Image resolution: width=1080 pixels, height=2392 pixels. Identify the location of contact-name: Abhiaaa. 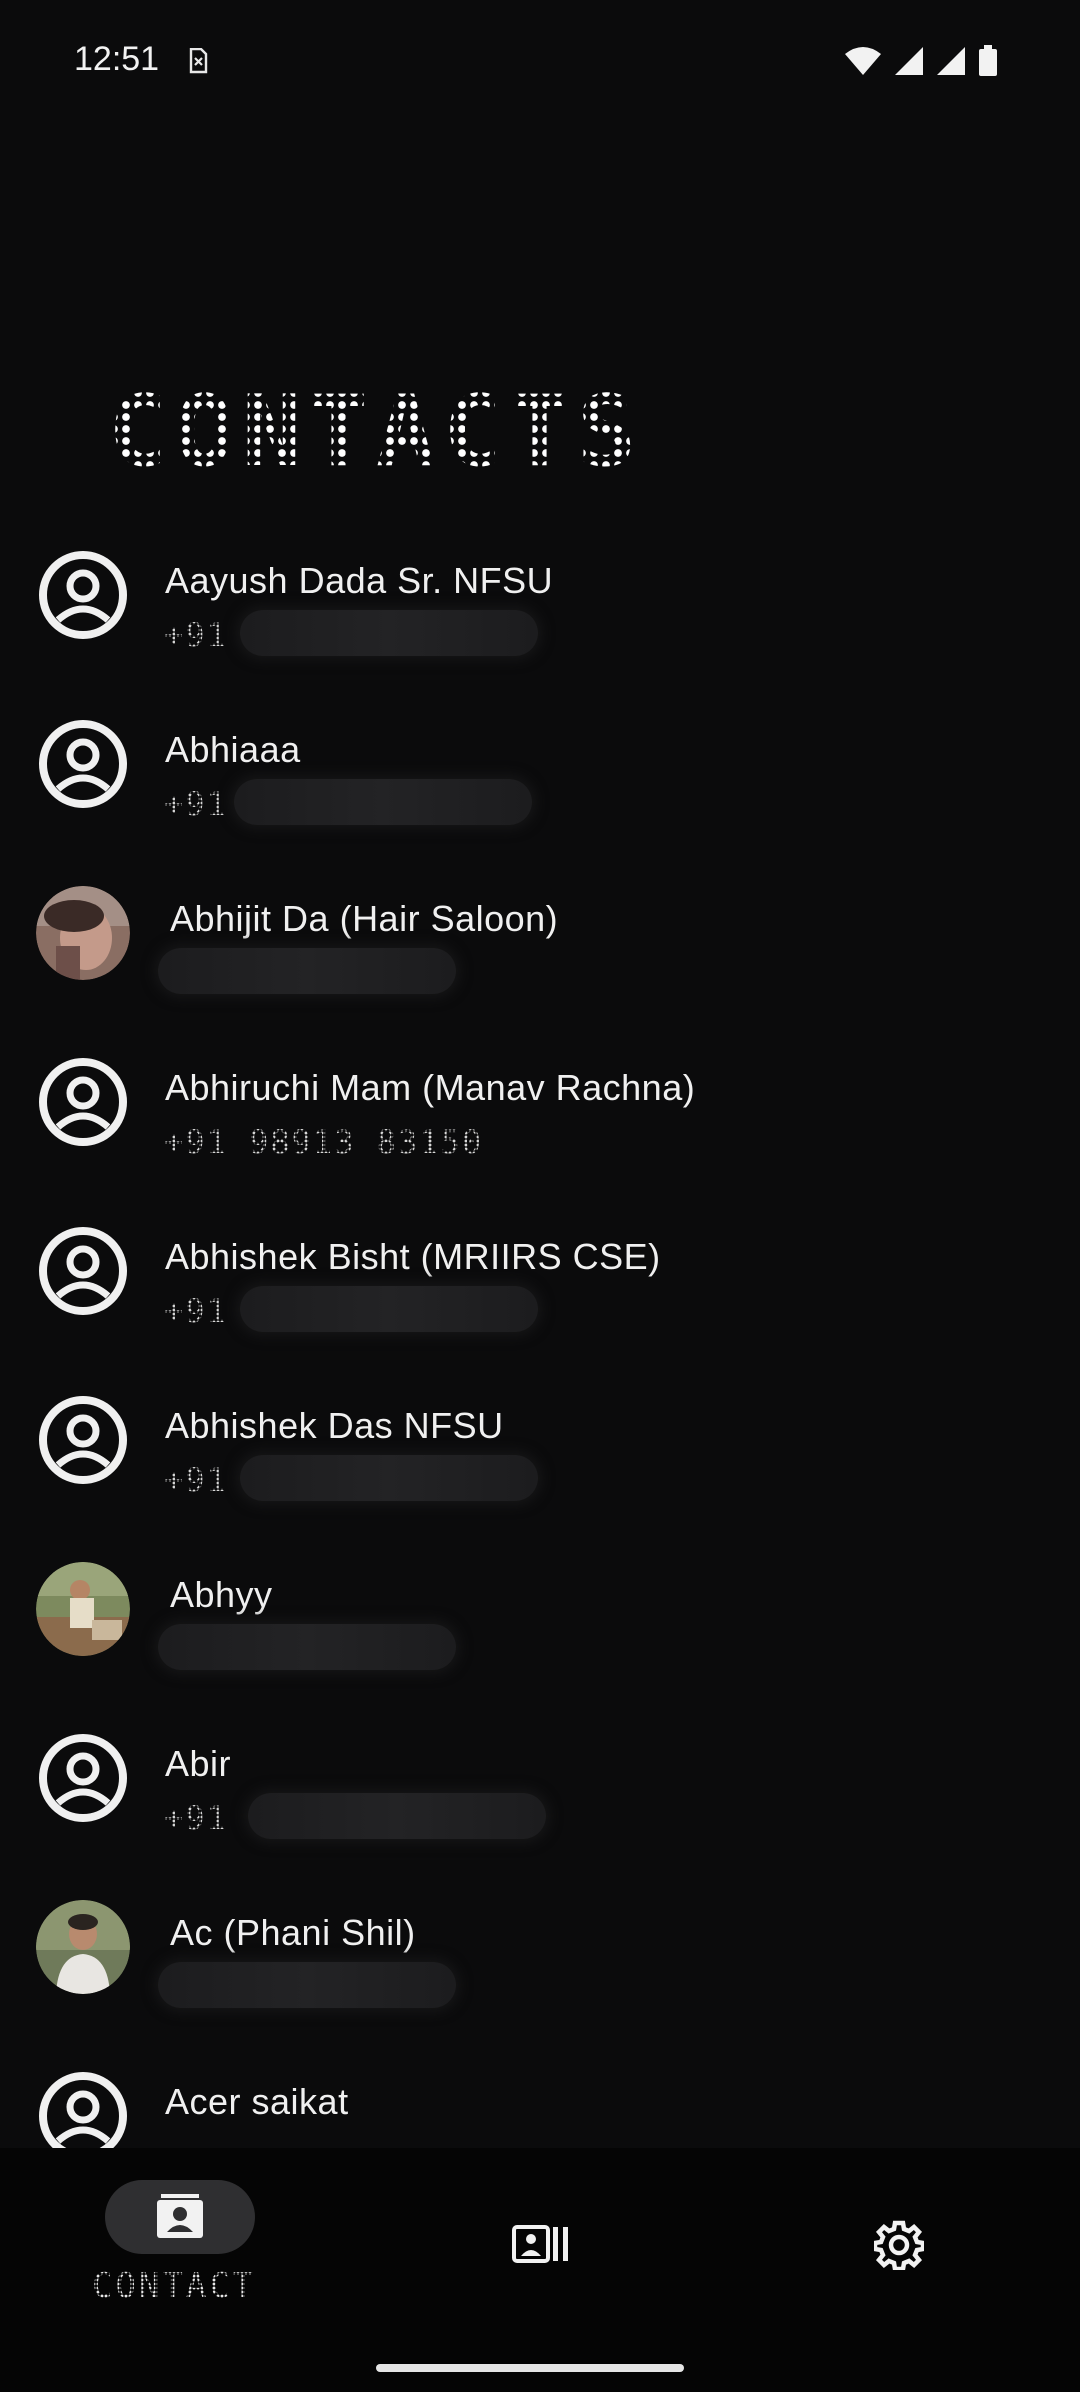
(233, 749).